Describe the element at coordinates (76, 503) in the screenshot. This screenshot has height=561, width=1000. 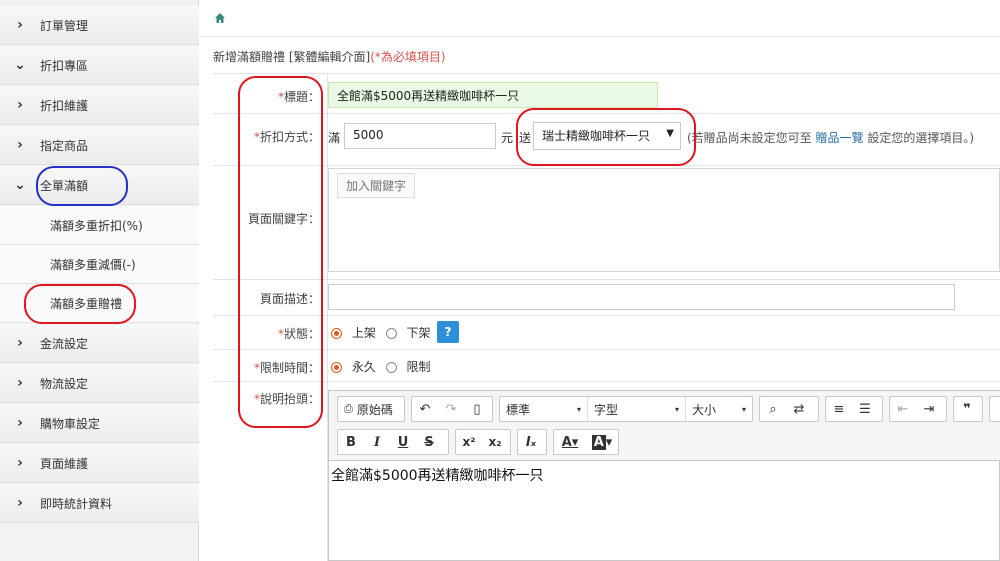
I see `sidebar-item-label: 即時統計資料` at that location.